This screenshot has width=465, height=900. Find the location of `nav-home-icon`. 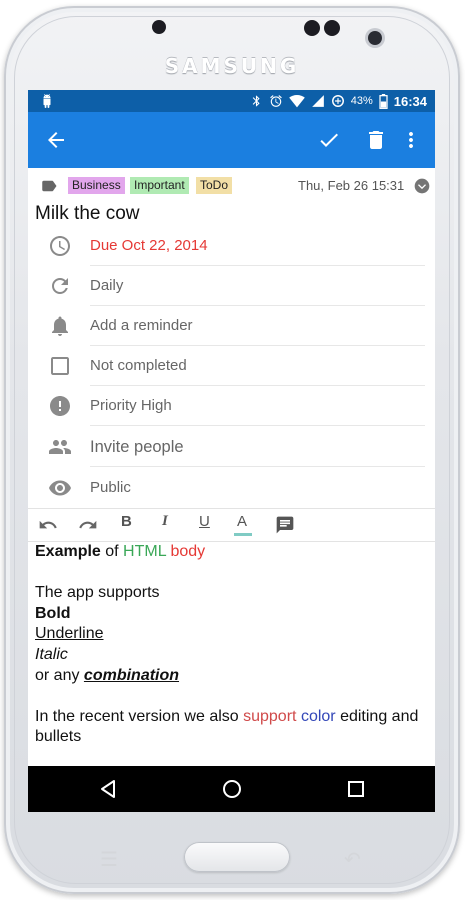

nav-home-icon is located at coordinates (232, 789).